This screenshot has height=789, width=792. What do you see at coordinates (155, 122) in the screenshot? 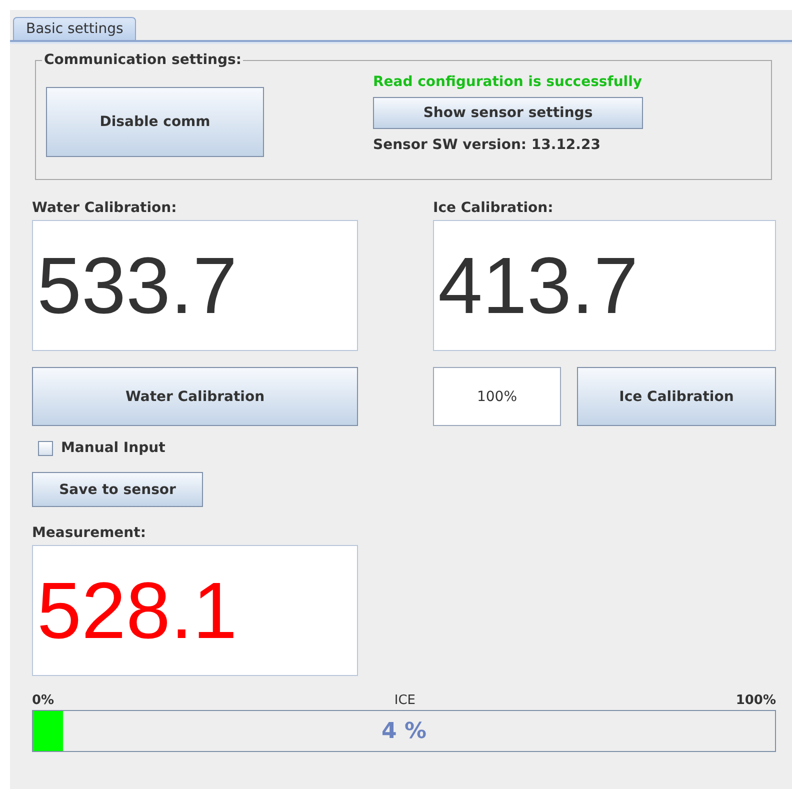
I see `disable-comm-button: Disable comm` at bounding box center [155, 122].